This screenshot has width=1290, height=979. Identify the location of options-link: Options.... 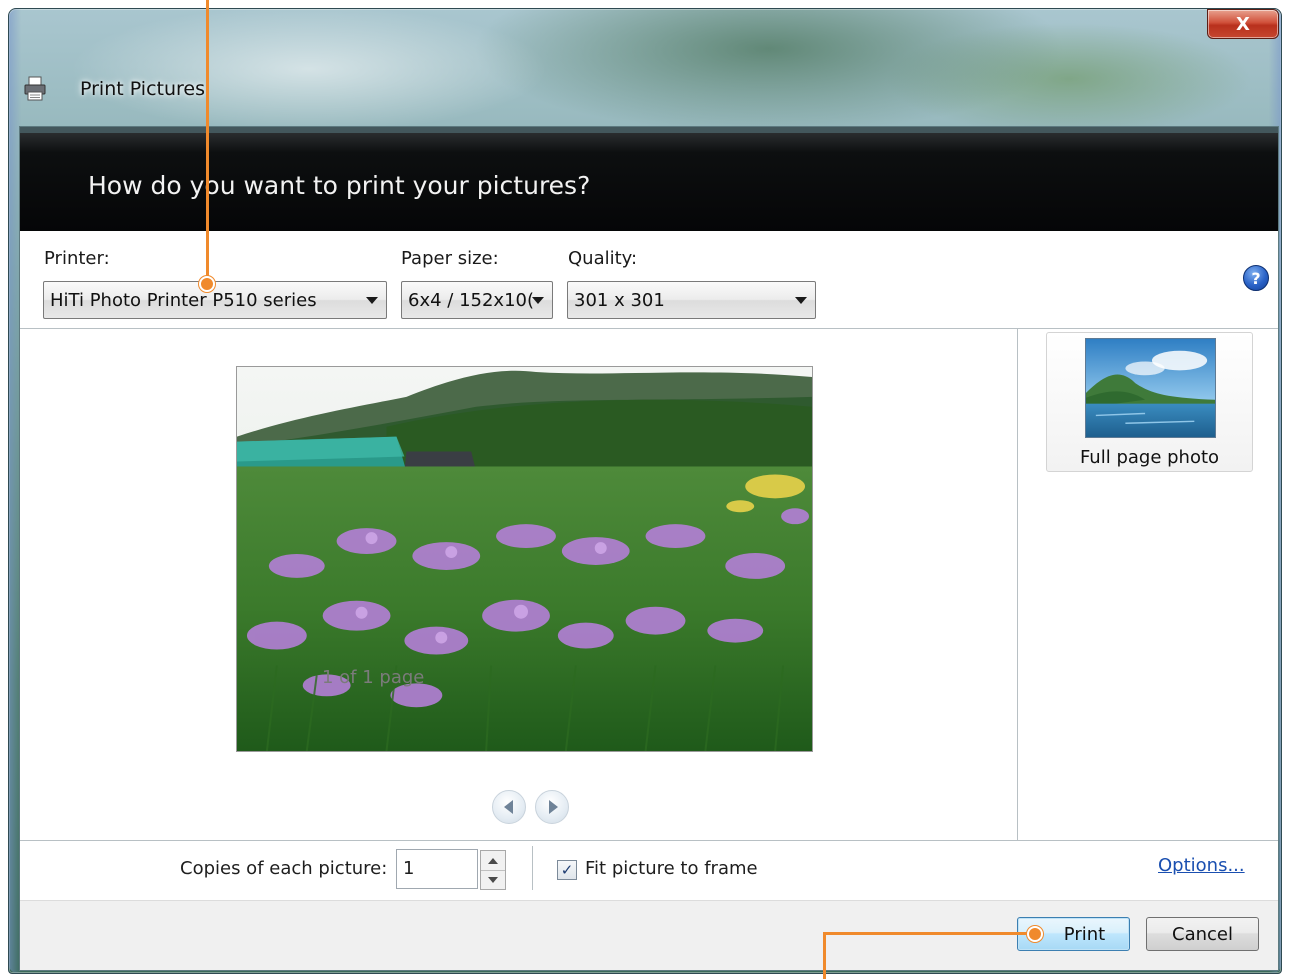
(1201, 865).